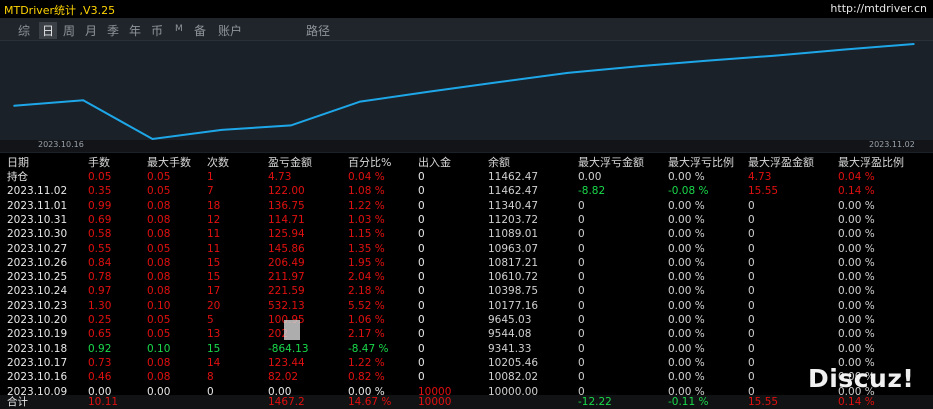 This screenshot has width=933, height=409. Describe the element at coordinates (466, 146) in the screenshot. I see `chart-date-axis: 2023.10.16 2023.11.02` at that location.